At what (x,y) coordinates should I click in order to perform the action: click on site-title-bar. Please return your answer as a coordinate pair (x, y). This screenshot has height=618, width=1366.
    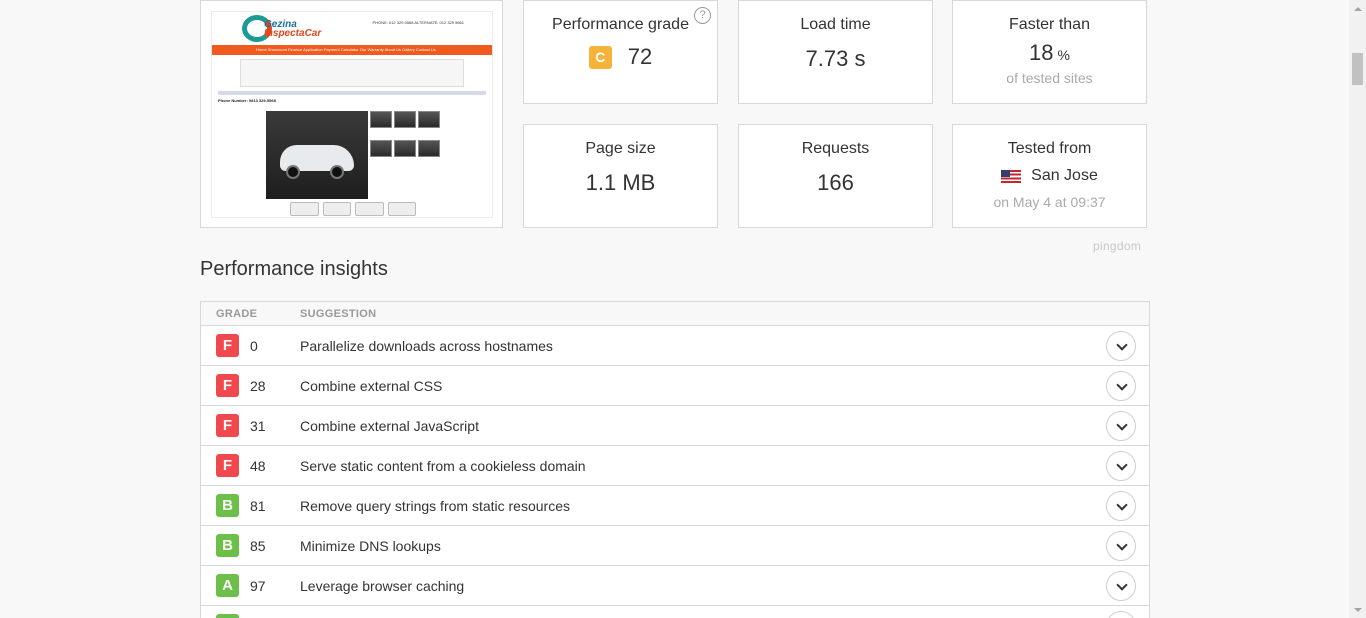
    Looking at the image, I should click on (352, 93).